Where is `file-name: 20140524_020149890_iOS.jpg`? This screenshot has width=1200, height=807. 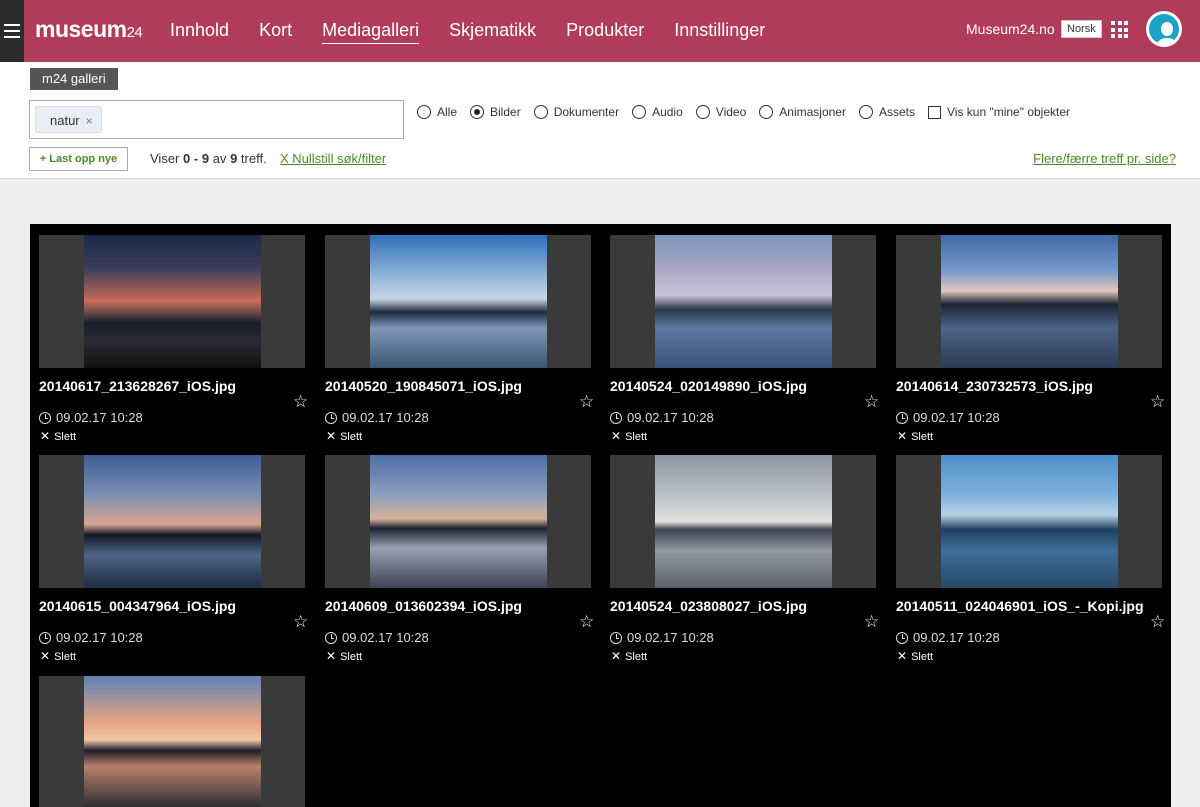
file-name: 20140524_020149890_iOS.jpg is located at coordinates (708, 386).